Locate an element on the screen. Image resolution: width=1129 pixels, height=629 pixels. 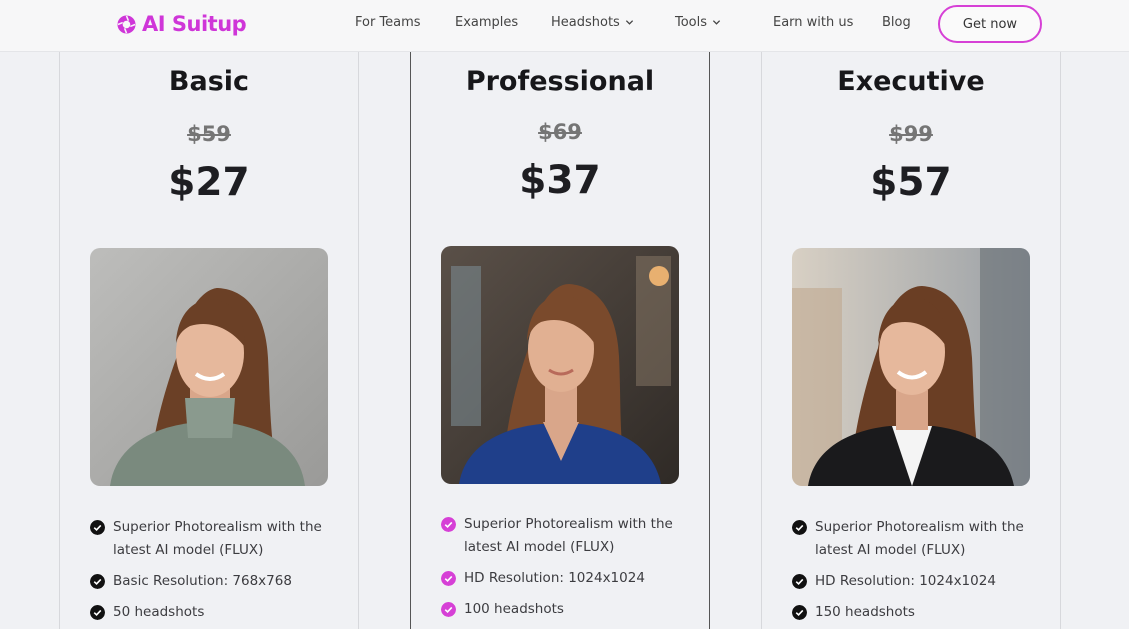
plan-price: $57 is located at coordinates (911, 182).